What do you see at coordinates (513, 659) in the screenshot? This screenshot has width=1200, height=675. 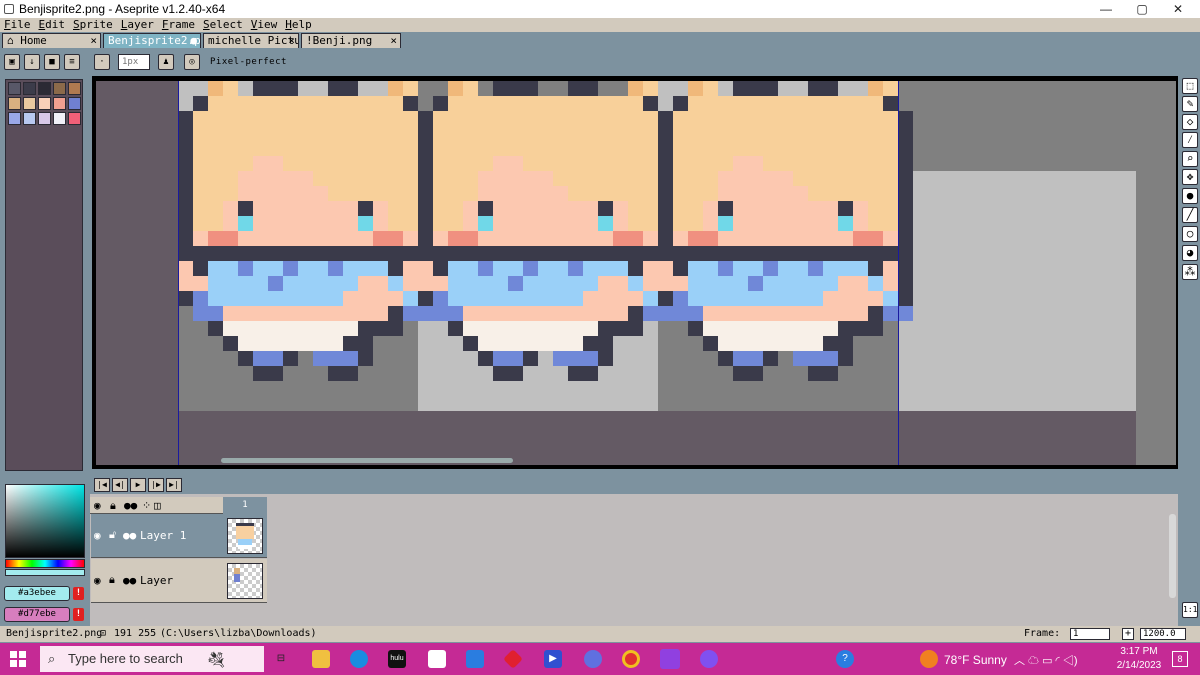 I see `app-diamond-icon` at bounding box center [513, 659].